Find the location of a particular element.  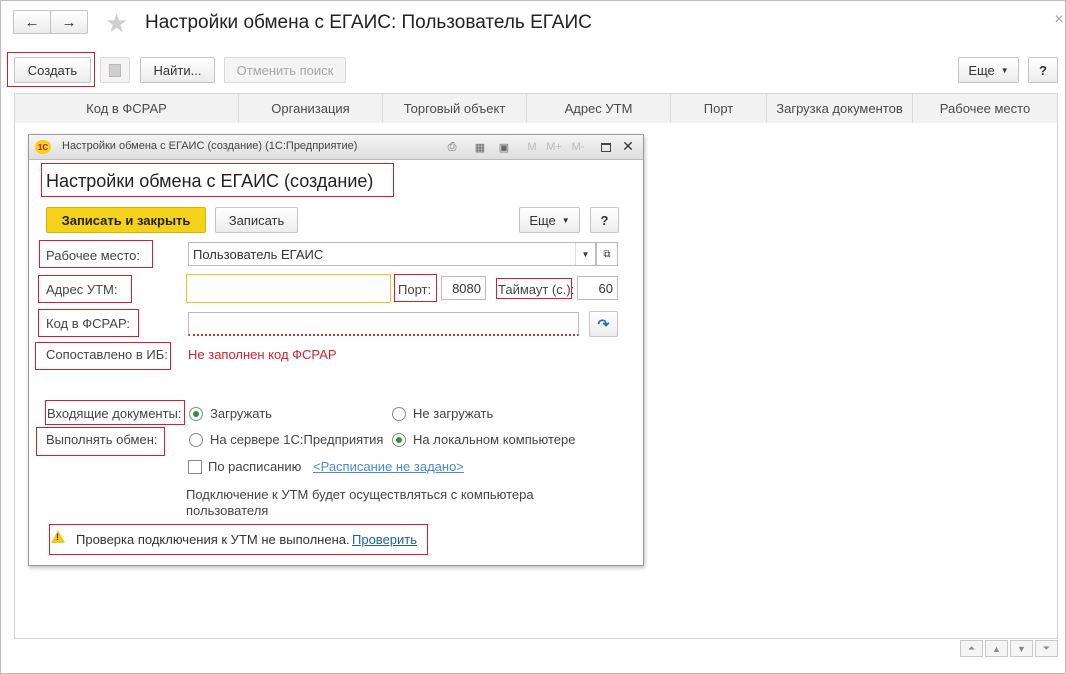

incoming-noload-radio is located at coordinates (399, 414).